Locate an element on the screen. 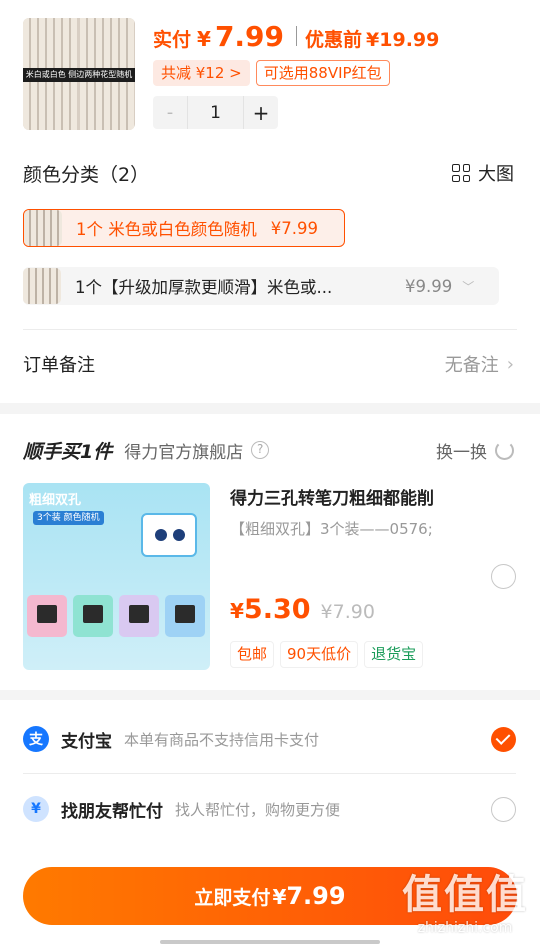  selected-check-icon is located at coordinates (503, 739).